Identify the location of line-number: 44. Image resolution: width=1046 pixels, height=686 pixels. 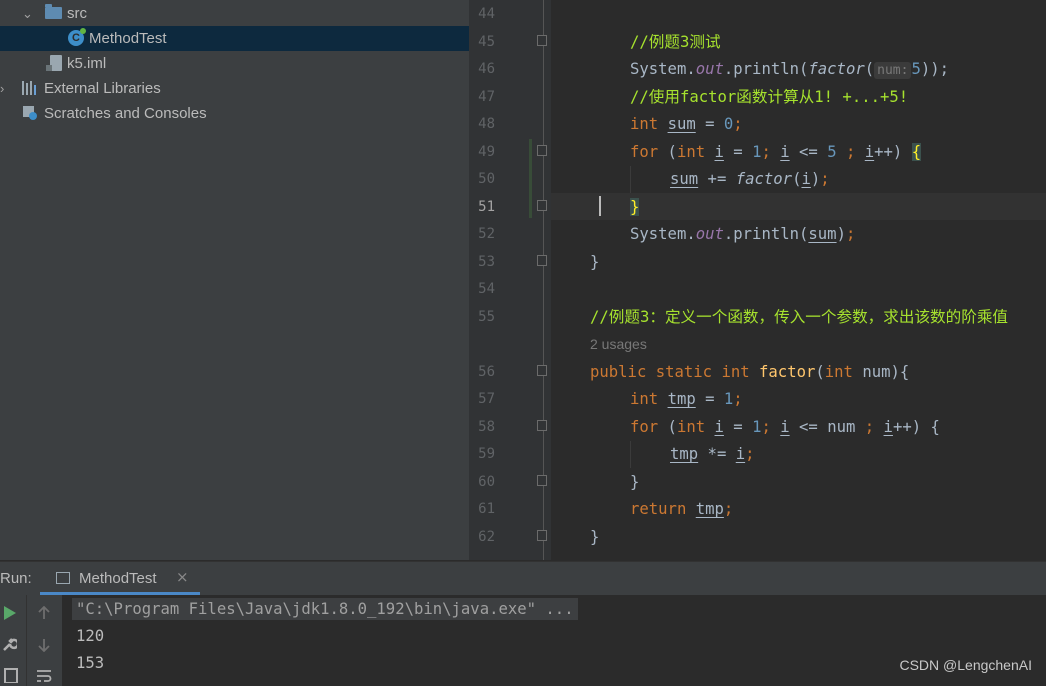
(482, 14).